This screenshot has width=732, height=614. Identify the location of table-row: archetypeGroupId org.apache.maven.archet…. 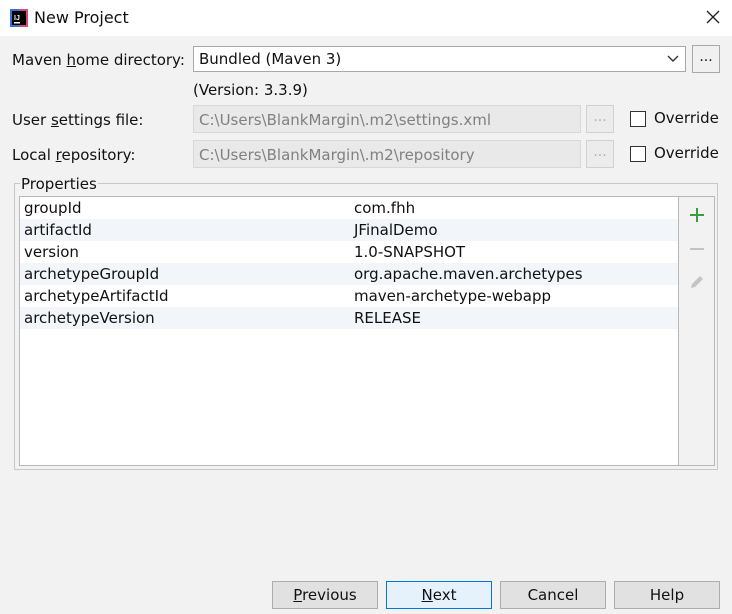
(349, 274).